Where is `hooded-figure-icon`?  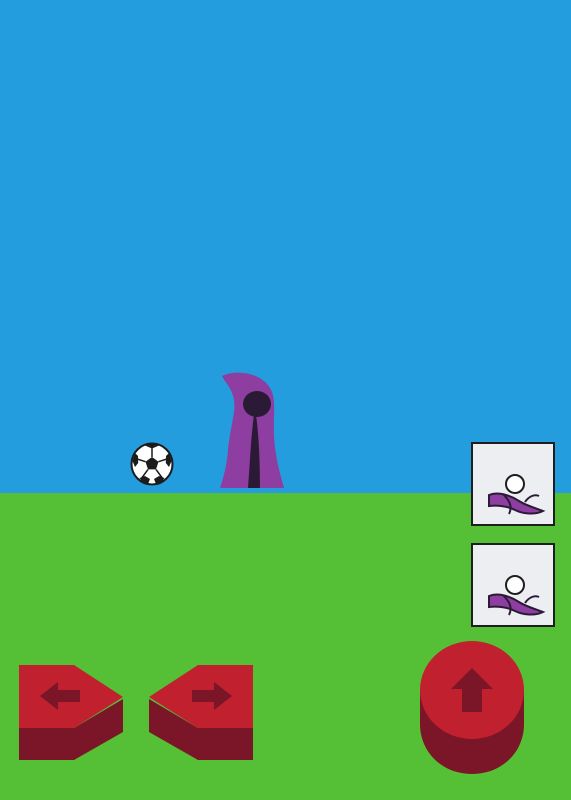
hooded-figure-icon is located at coordinates (252, 430).